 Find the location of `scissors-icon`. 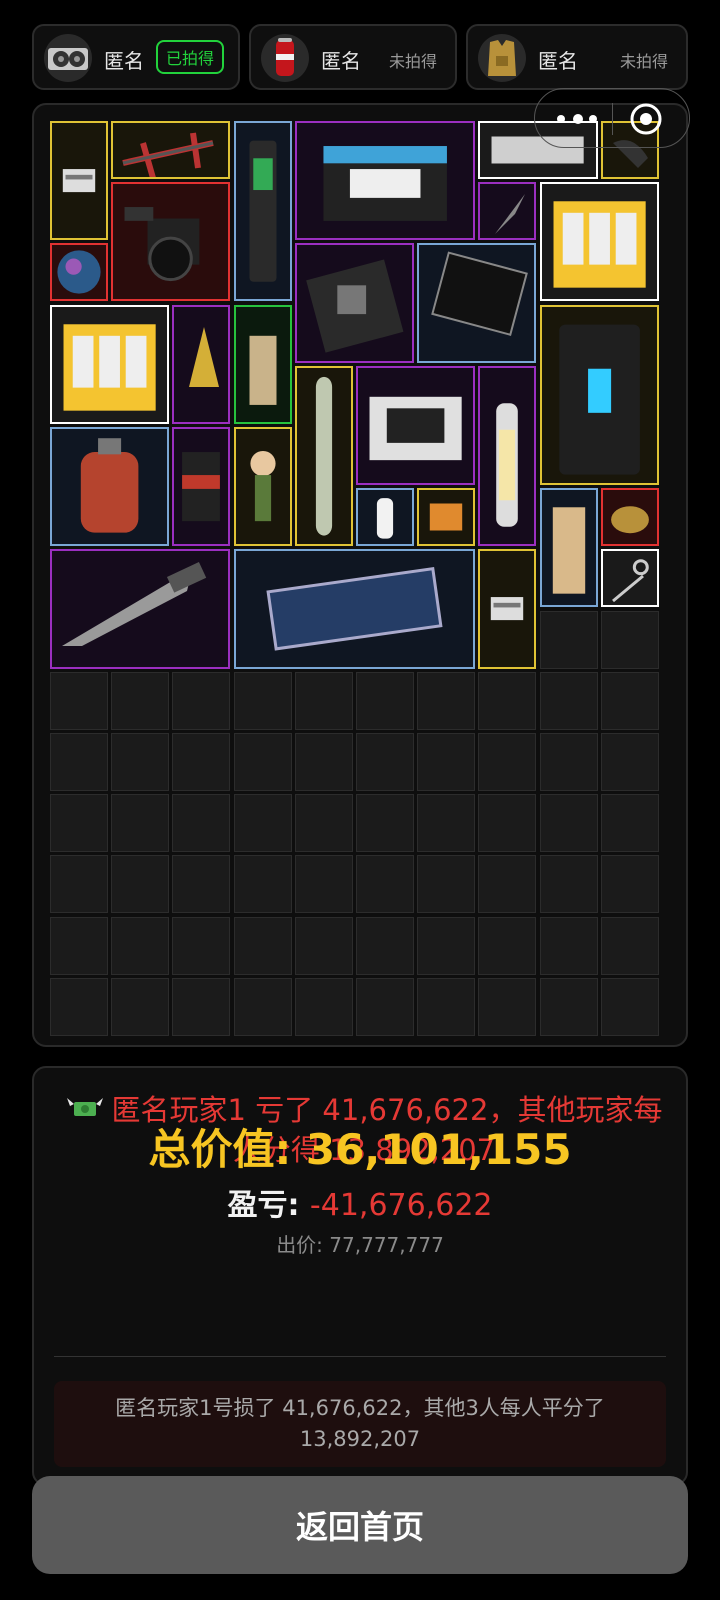

scissors-icon is located at coordinates (630, 581).